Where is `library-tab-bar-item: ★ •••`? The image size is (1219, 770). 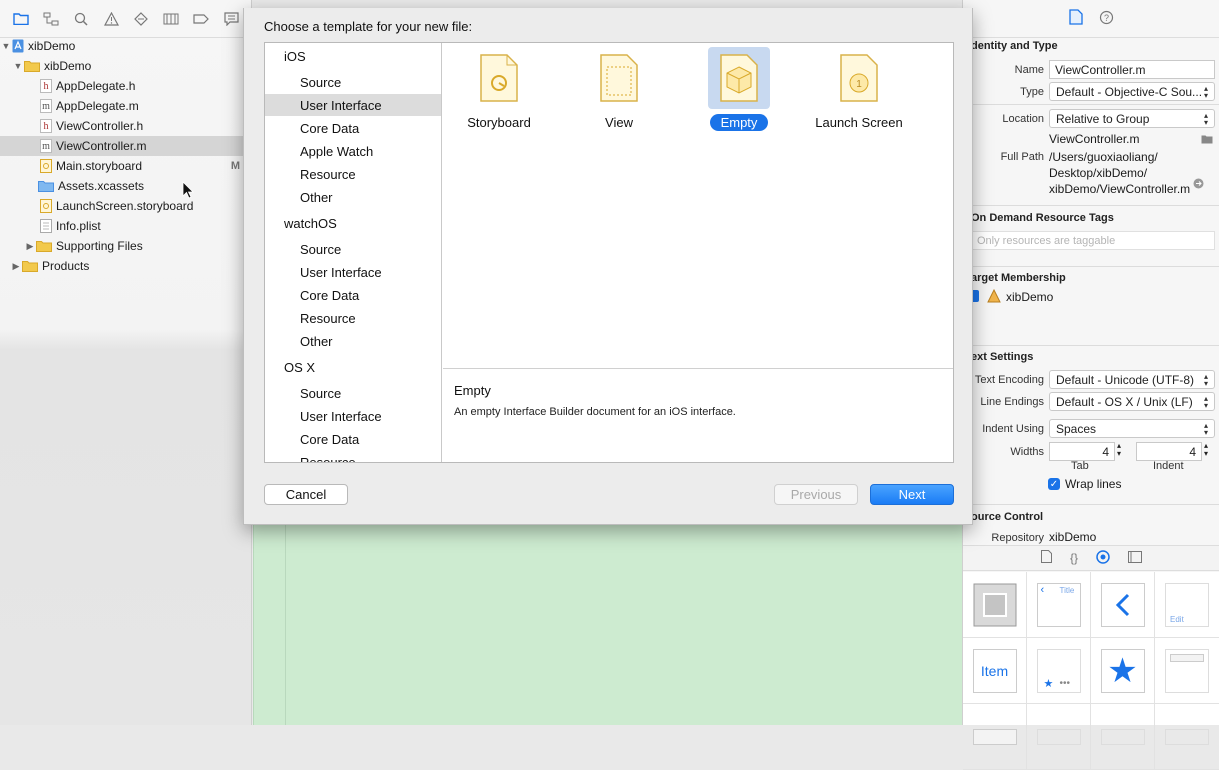
library-tab-bar-item: ★ ••• is located at coordinates (1059, 671).